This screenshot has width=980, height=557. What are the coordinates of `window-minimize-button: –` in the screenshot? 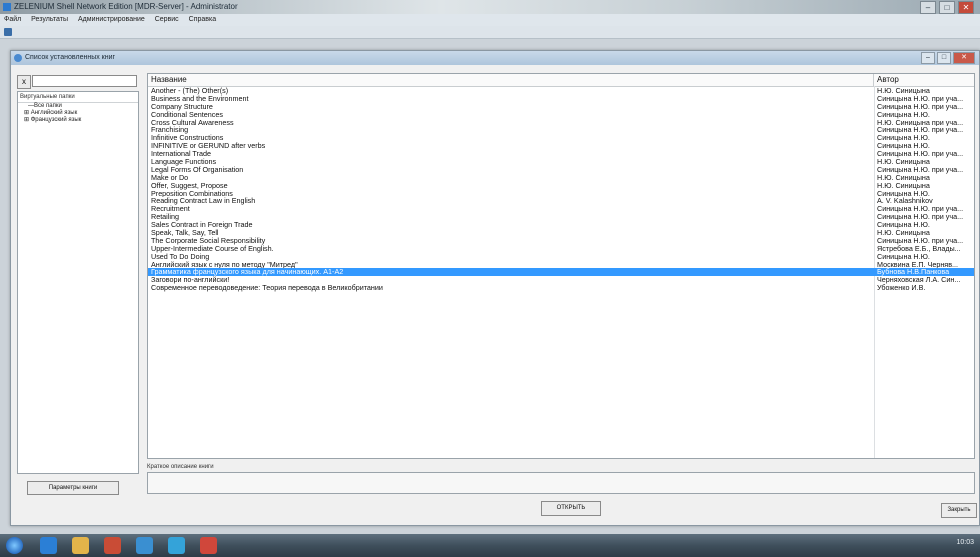 It's located at (928, 58).